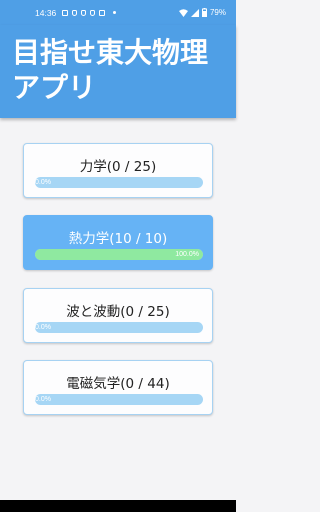  Describe the element at coordinates (118, 384) in the screenshot. I see `category-label: 電磁気学(0 / 44)` at that location.